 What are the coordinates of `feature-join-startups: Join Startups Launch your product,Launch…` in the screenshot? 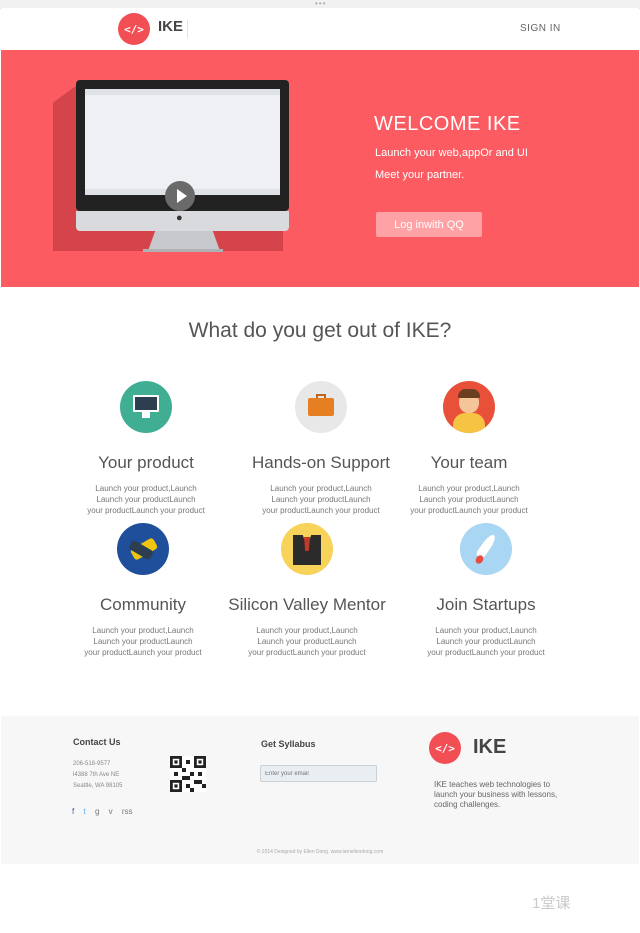 It's located at (486, 590).